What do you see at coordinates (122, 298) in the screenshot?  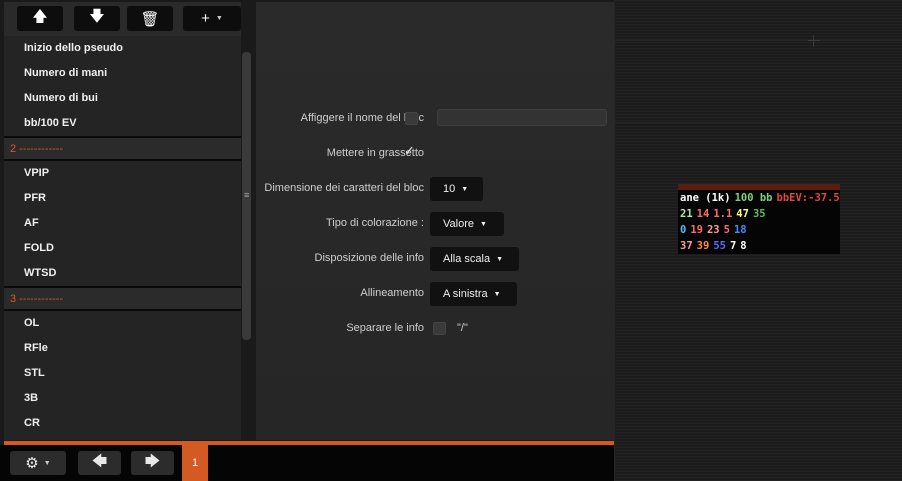 I see `stat-separator: 3 ------------` at bounding box center [122, 298].